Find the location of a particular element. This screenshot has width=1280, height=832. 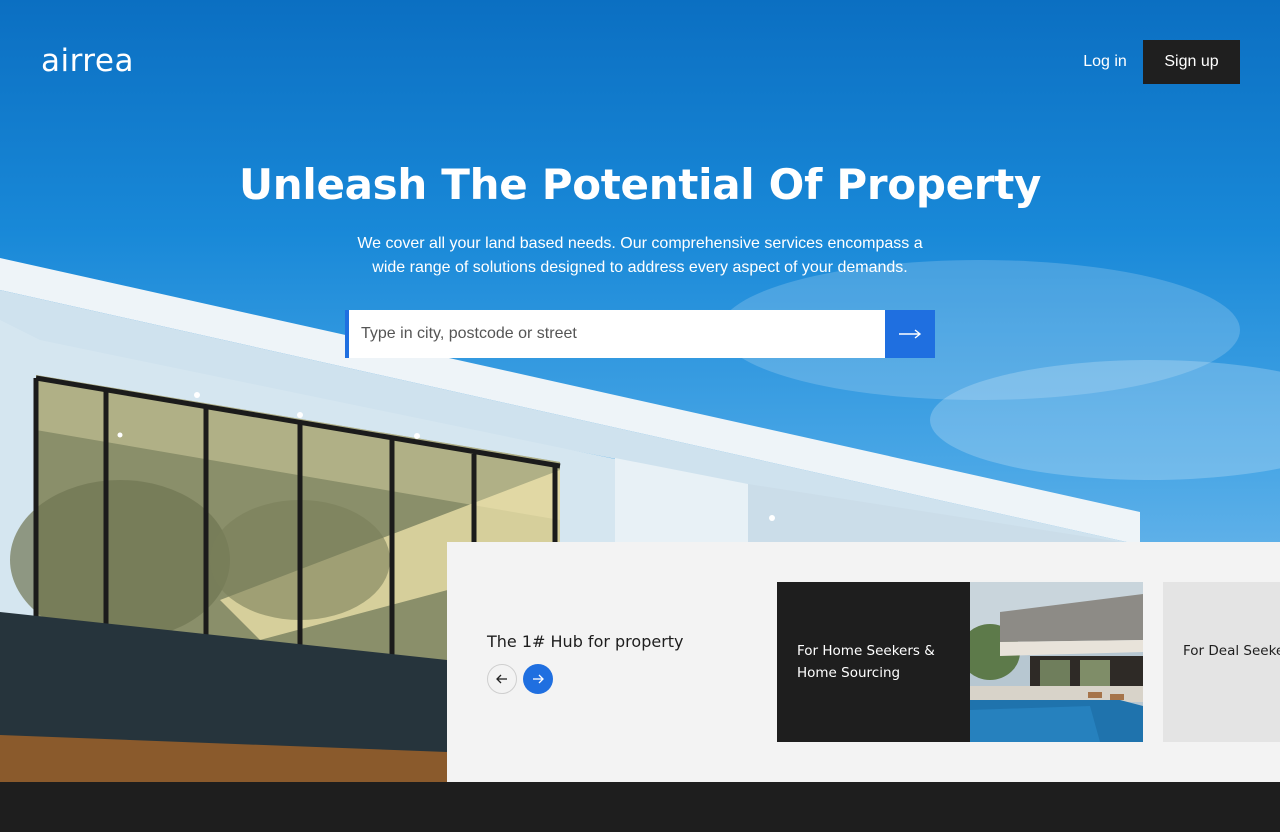

card-text-block: For Home Seekers & Home Sourcing is located at coordinates (873, 662).